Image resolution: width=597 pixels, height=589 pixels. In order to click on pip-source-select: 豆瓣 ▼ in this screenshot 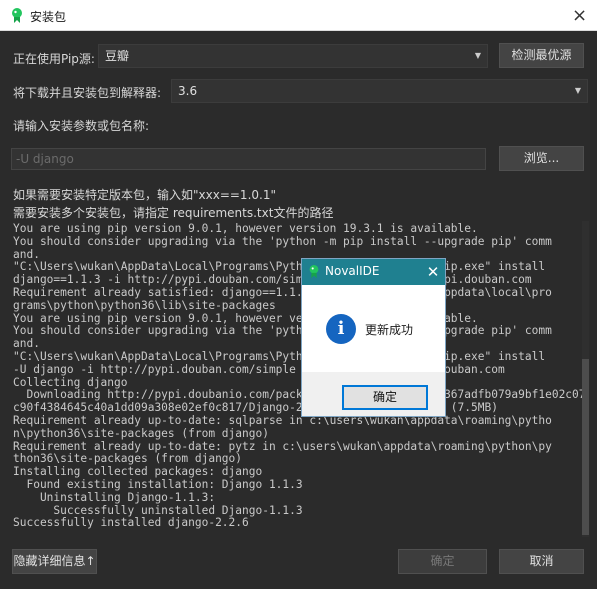, I will do `click(293, 56)`.